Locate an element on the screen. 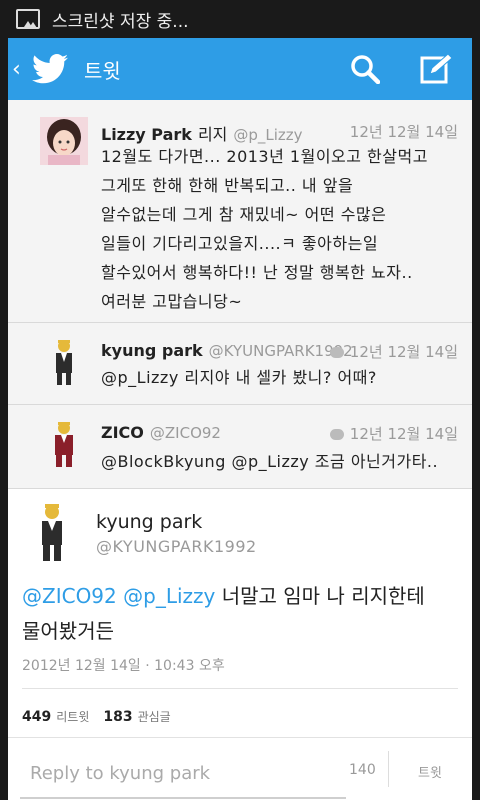 The width and height of the screenshot is (480, 800). author-handle: @KYUNGPARK1992 is located at coordinates (176, 546).